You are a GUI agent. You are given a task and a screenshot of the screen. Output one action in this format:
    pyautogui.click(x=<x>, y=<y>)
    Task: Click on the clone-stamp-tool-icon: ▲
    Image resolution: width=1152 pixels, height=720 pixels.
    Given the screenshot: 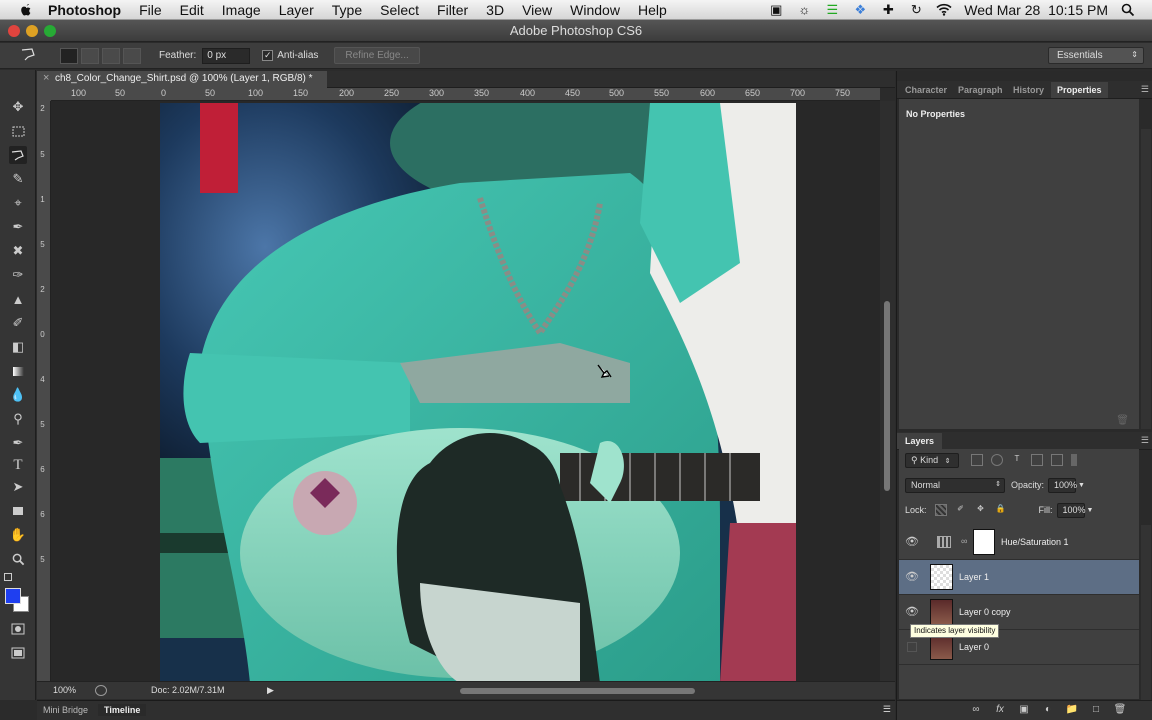 What is the action you would take?
    pyautogui.click(x=18, y=299)
    